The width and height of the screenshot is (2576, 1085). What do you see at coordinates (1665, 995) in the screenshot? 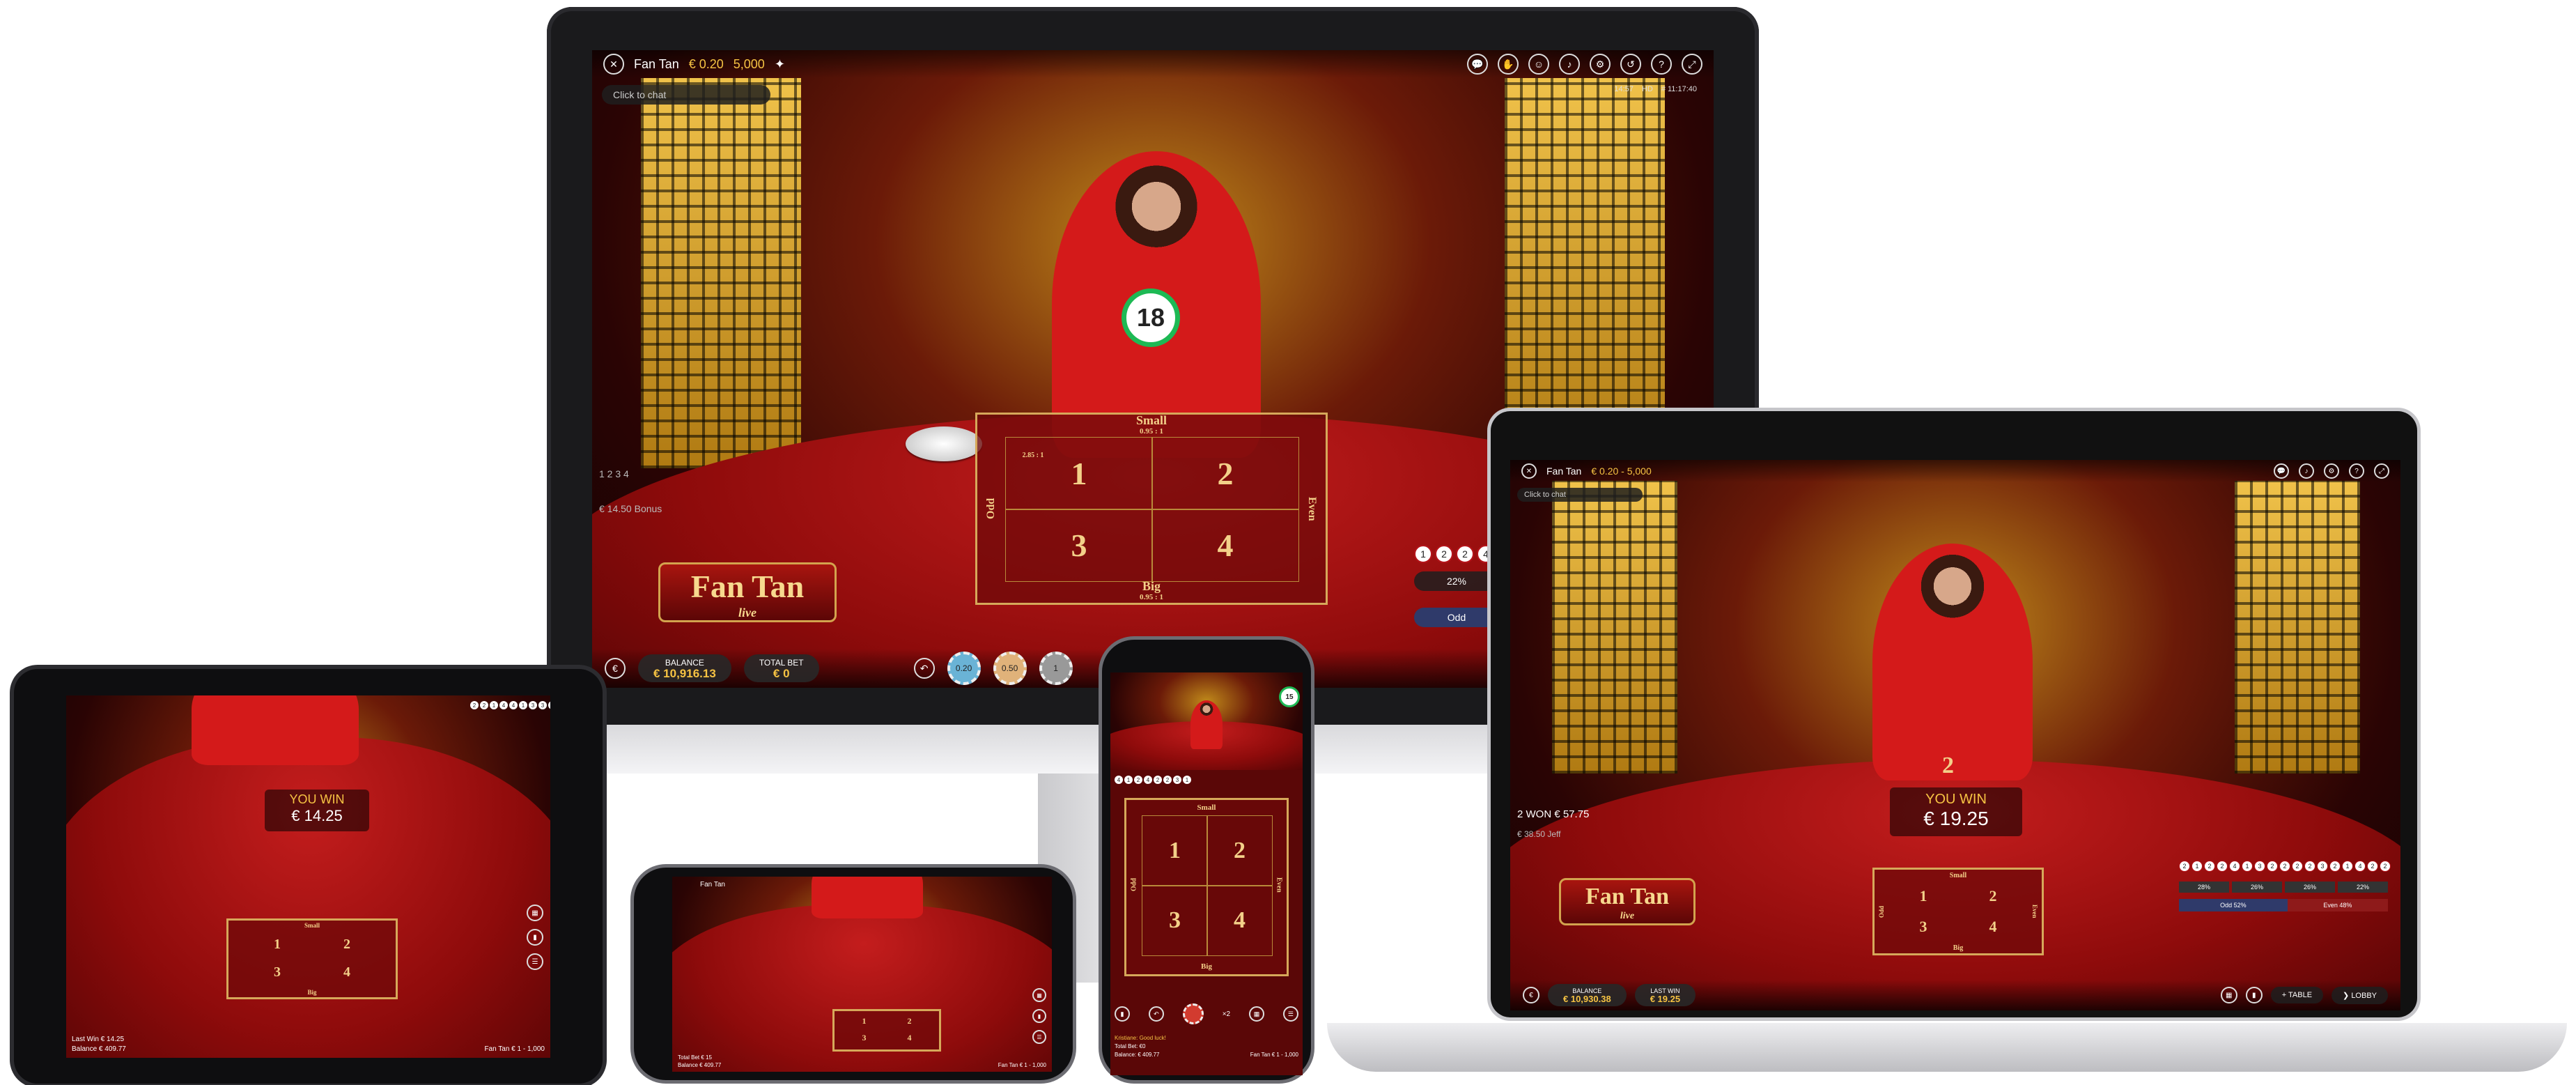
I see `last-win-display: LAST WIN € 19.25` at bounding box center [1665, 995].